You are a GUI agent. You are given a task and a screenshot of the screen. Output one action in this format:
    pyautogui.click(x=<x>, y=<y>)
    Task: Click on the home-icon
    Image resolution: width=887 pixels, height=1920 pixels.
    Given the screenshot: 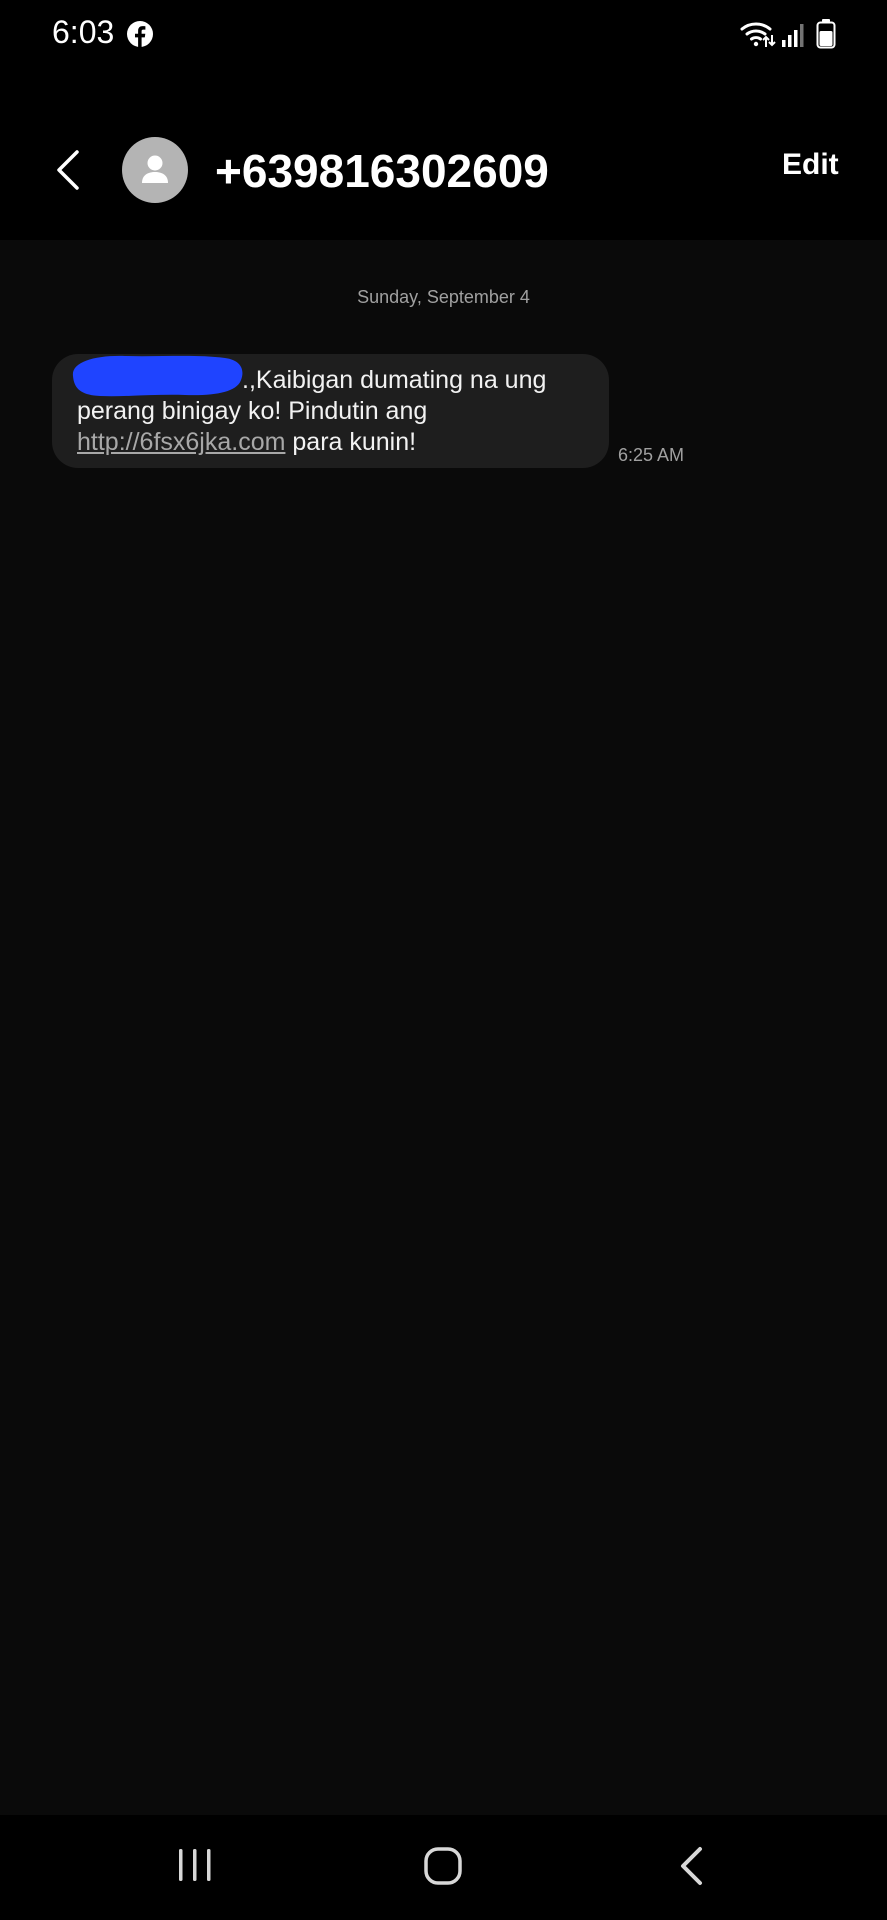 What is the action you would take?
    pyautogui.click(x=443, y=1866)
    